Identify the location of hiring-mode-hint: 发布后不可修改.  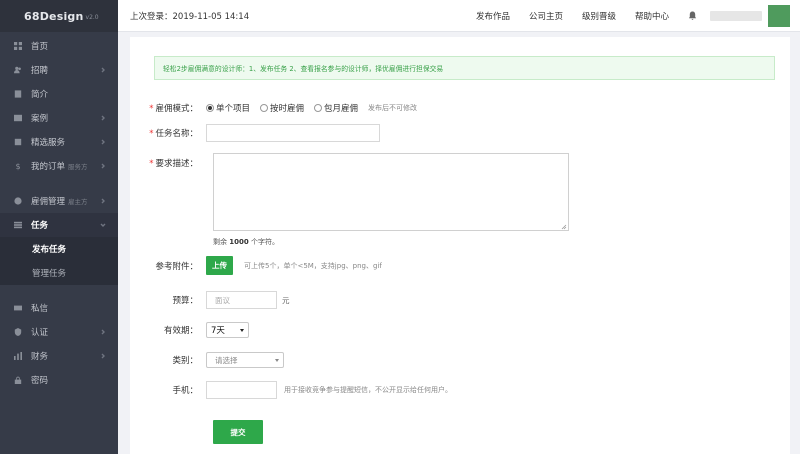
(393, 108).